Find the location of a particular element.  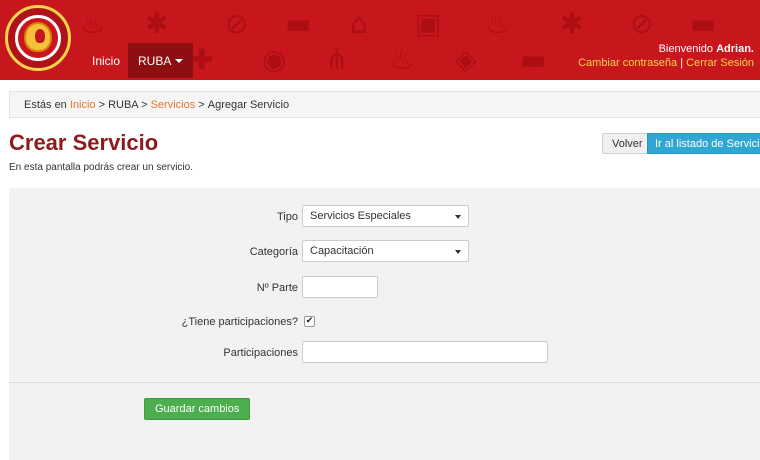

breadcrumb-link-servicios: Servicios is located at coordinates (173, 105).